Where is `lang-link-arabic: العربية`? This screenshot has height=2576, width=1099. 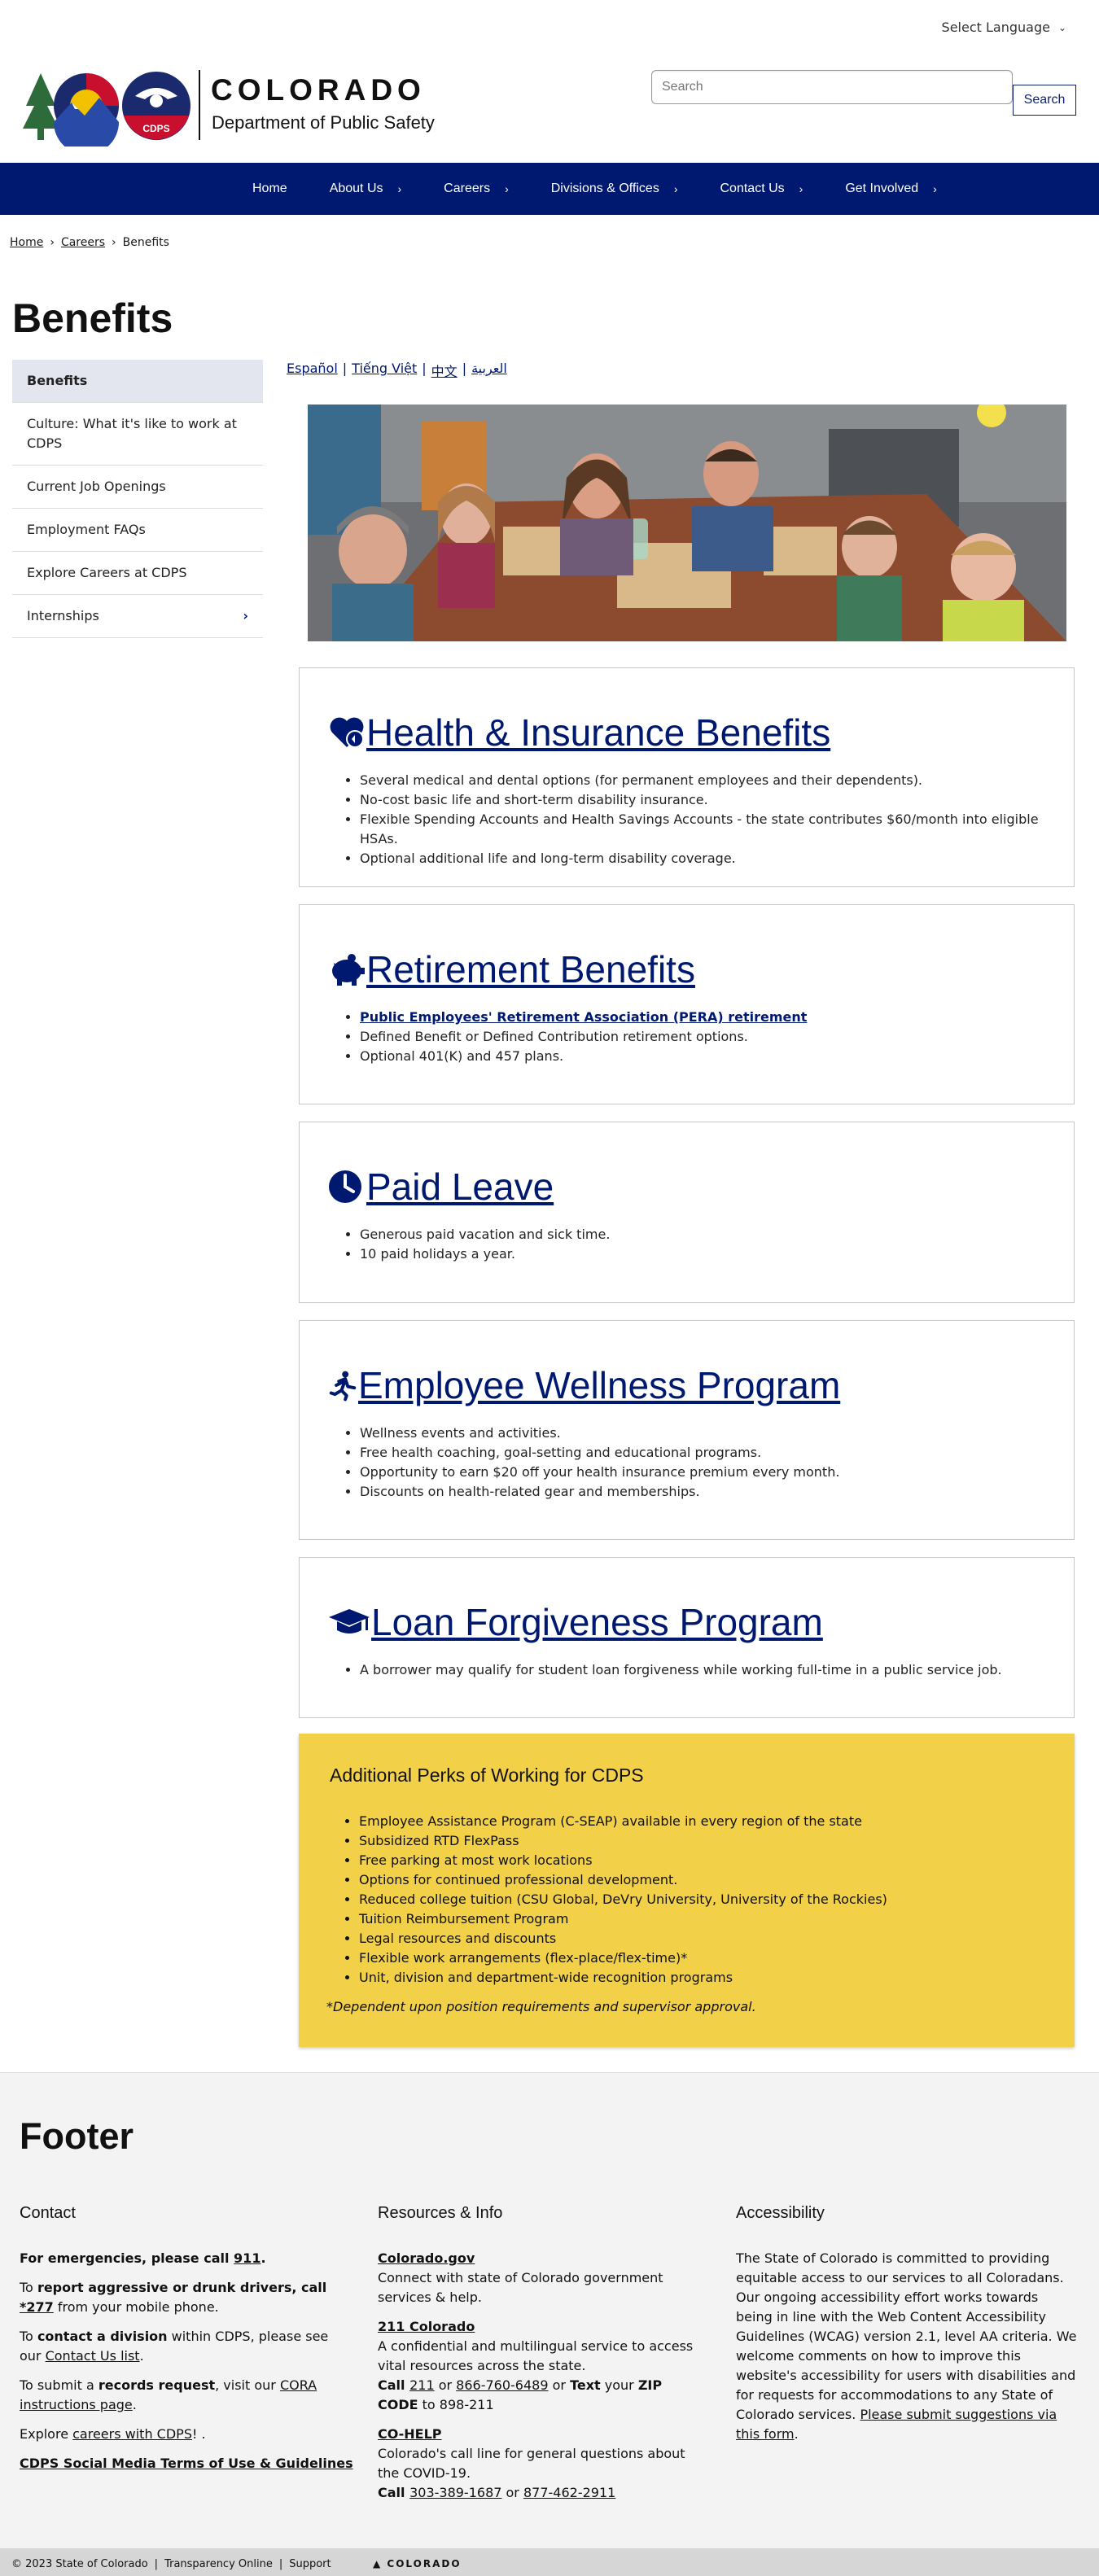 lang-link-arabic: العربية is located at coordinates (489, 370).